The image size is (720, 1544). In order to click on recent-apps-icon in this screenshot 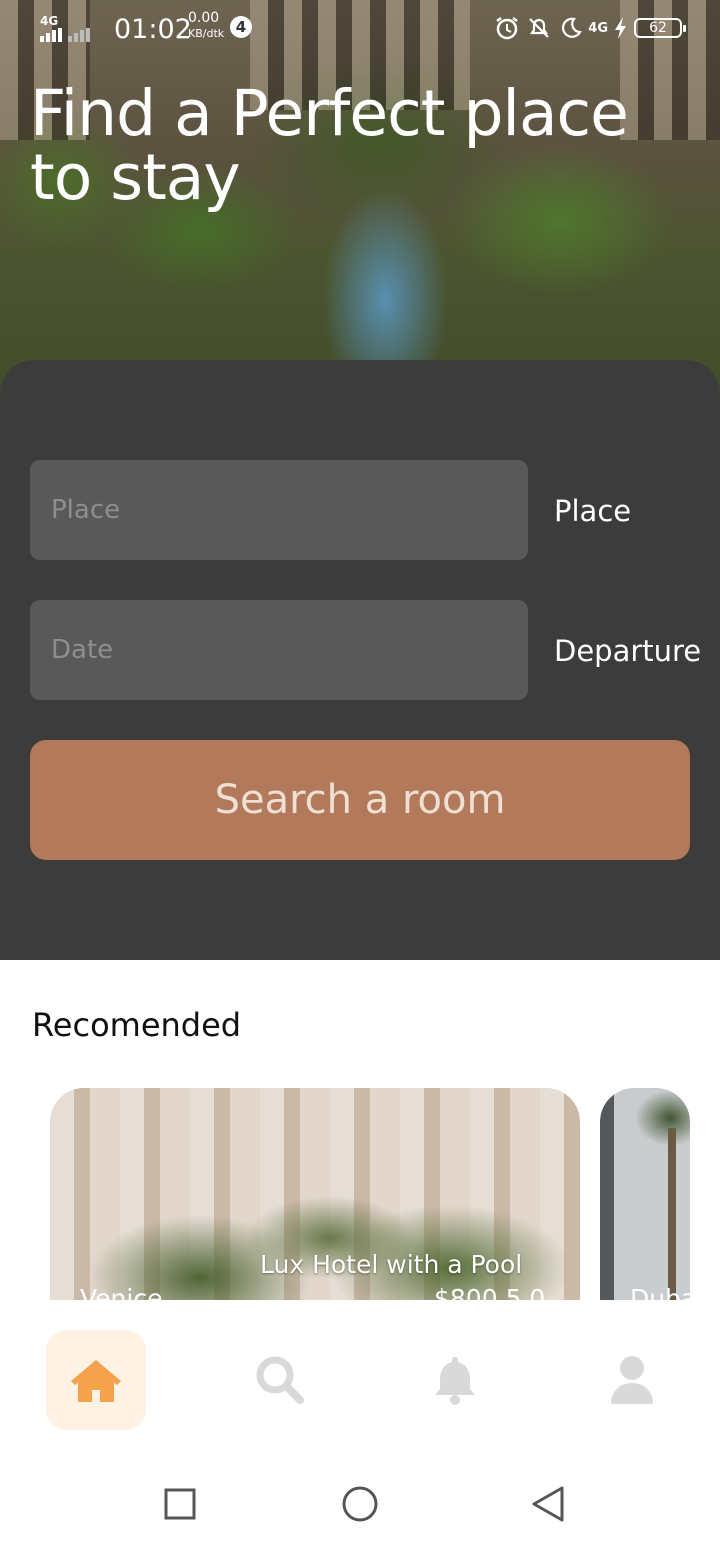, I will do `click(180, 1504)`.